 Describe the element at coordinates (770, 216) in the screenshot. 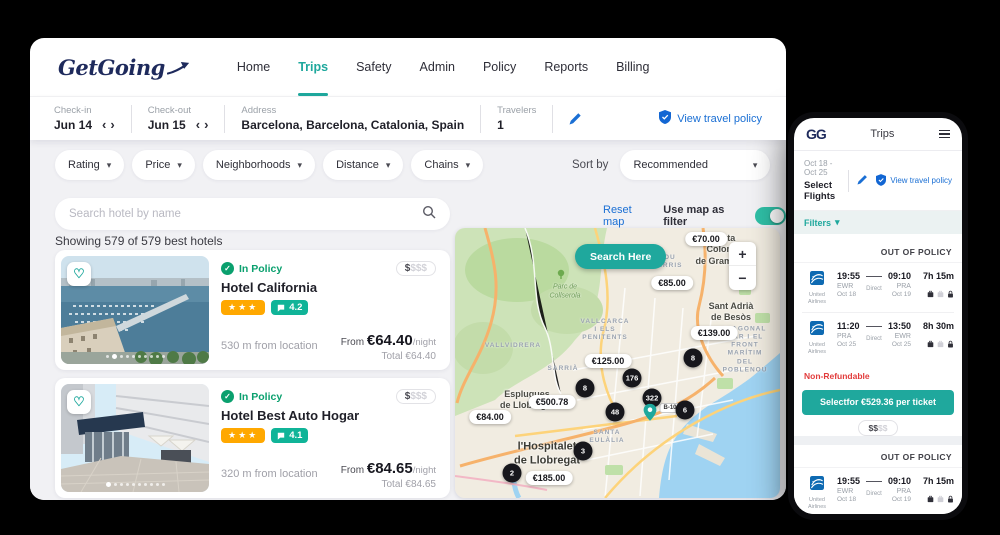

I see `use-map-as-filter-toggle` at that location.